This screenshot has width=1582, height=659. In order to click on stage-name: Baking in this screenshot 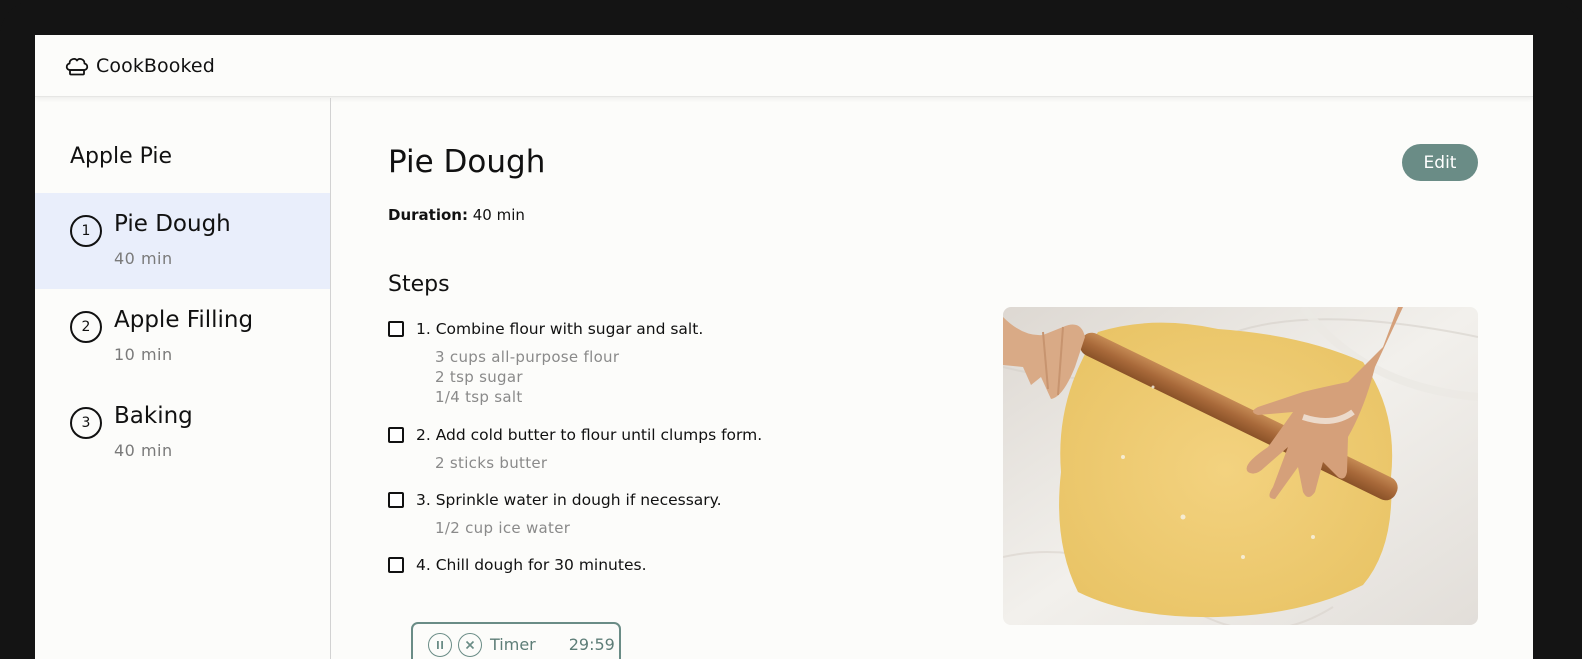, I will do `click(153, 416)`.